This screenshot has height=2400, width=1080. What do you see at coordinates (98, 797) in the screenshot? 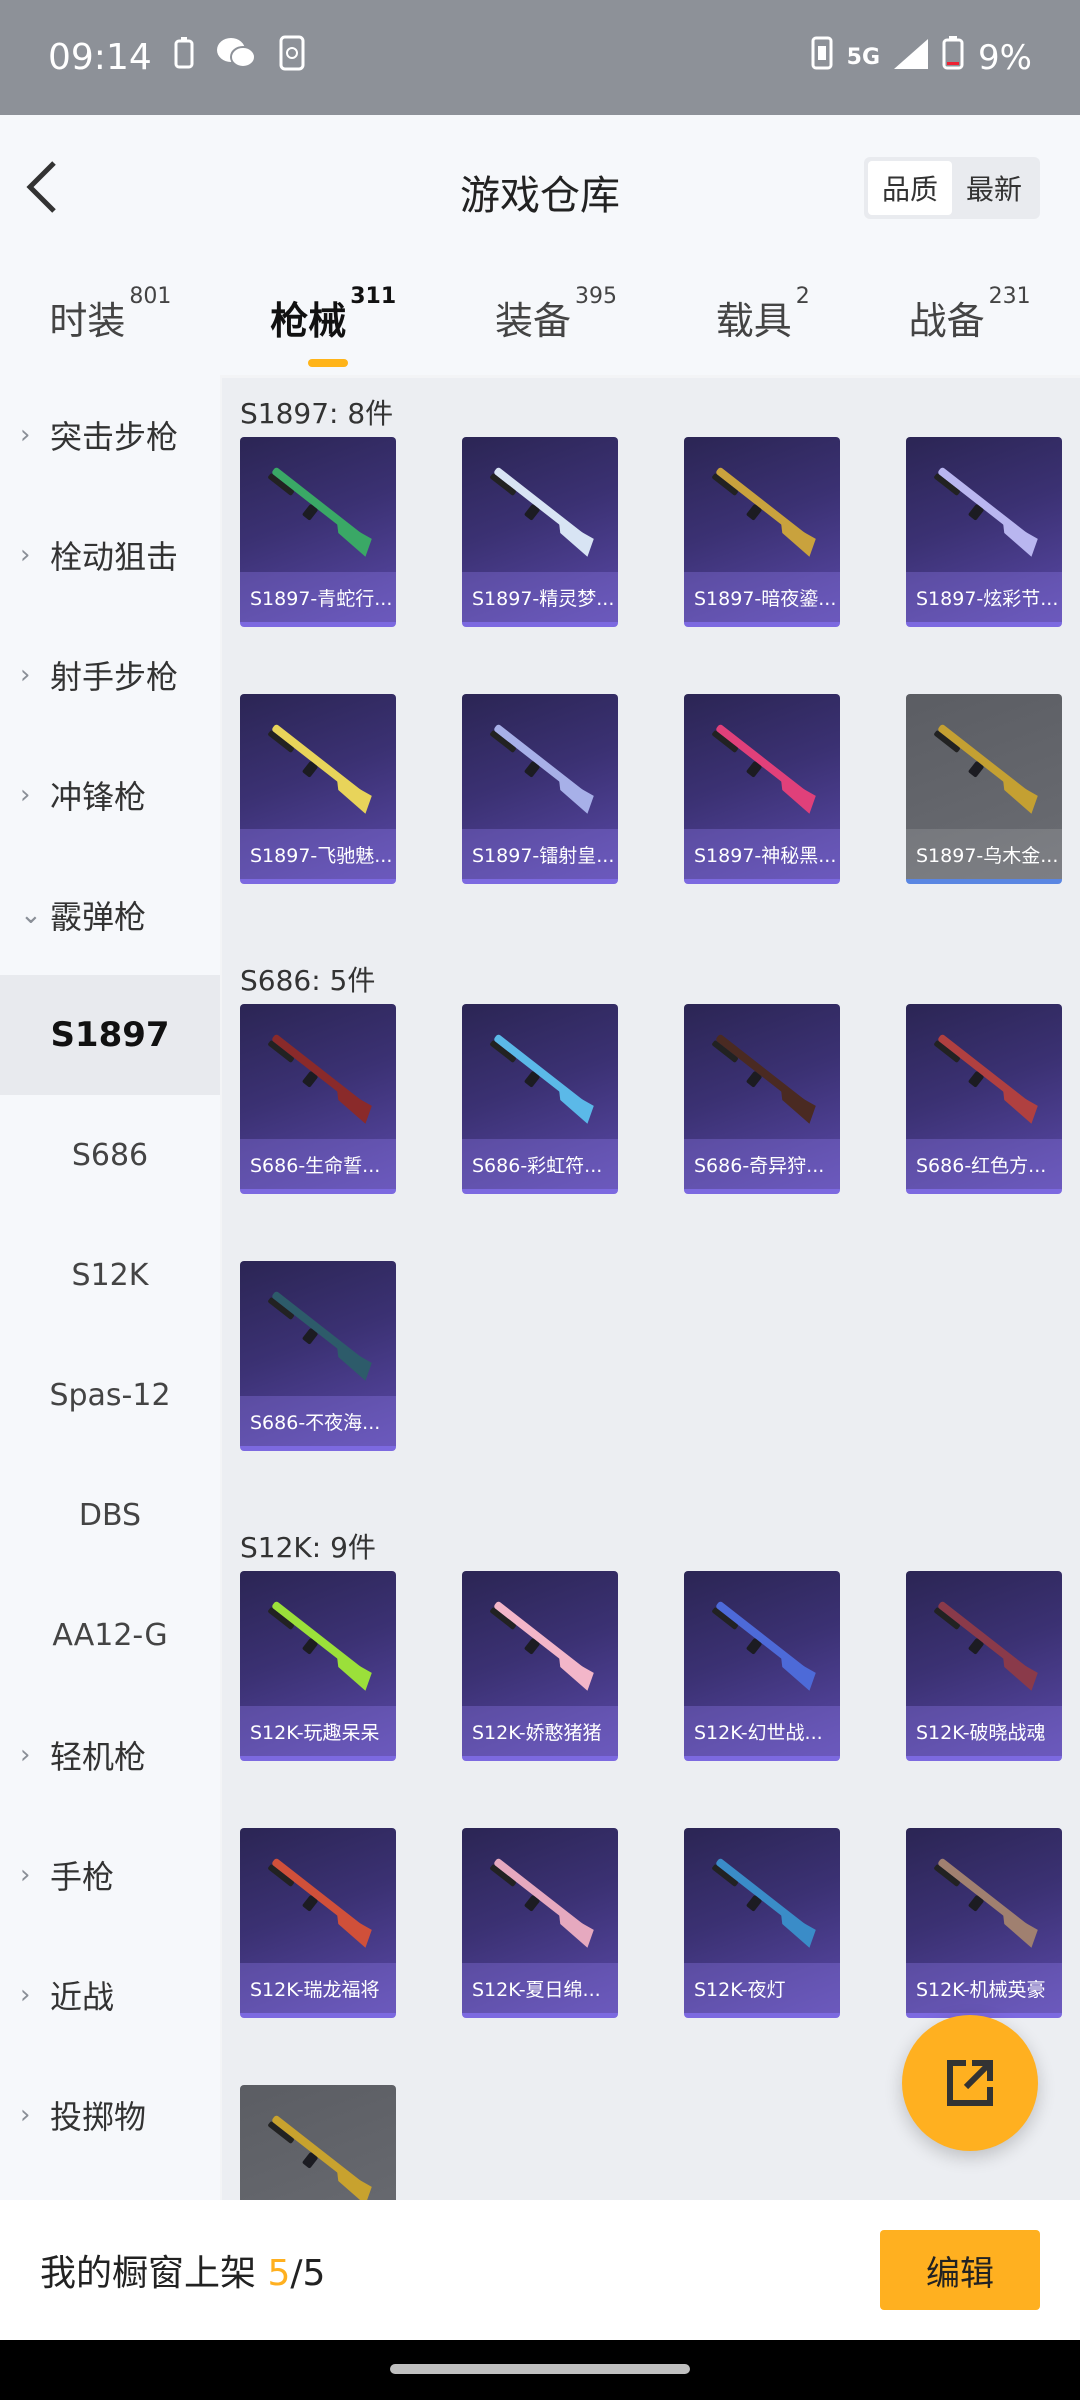
I see `sidebar-item-label: 冲锋枪` at bounding box center [98, 797].